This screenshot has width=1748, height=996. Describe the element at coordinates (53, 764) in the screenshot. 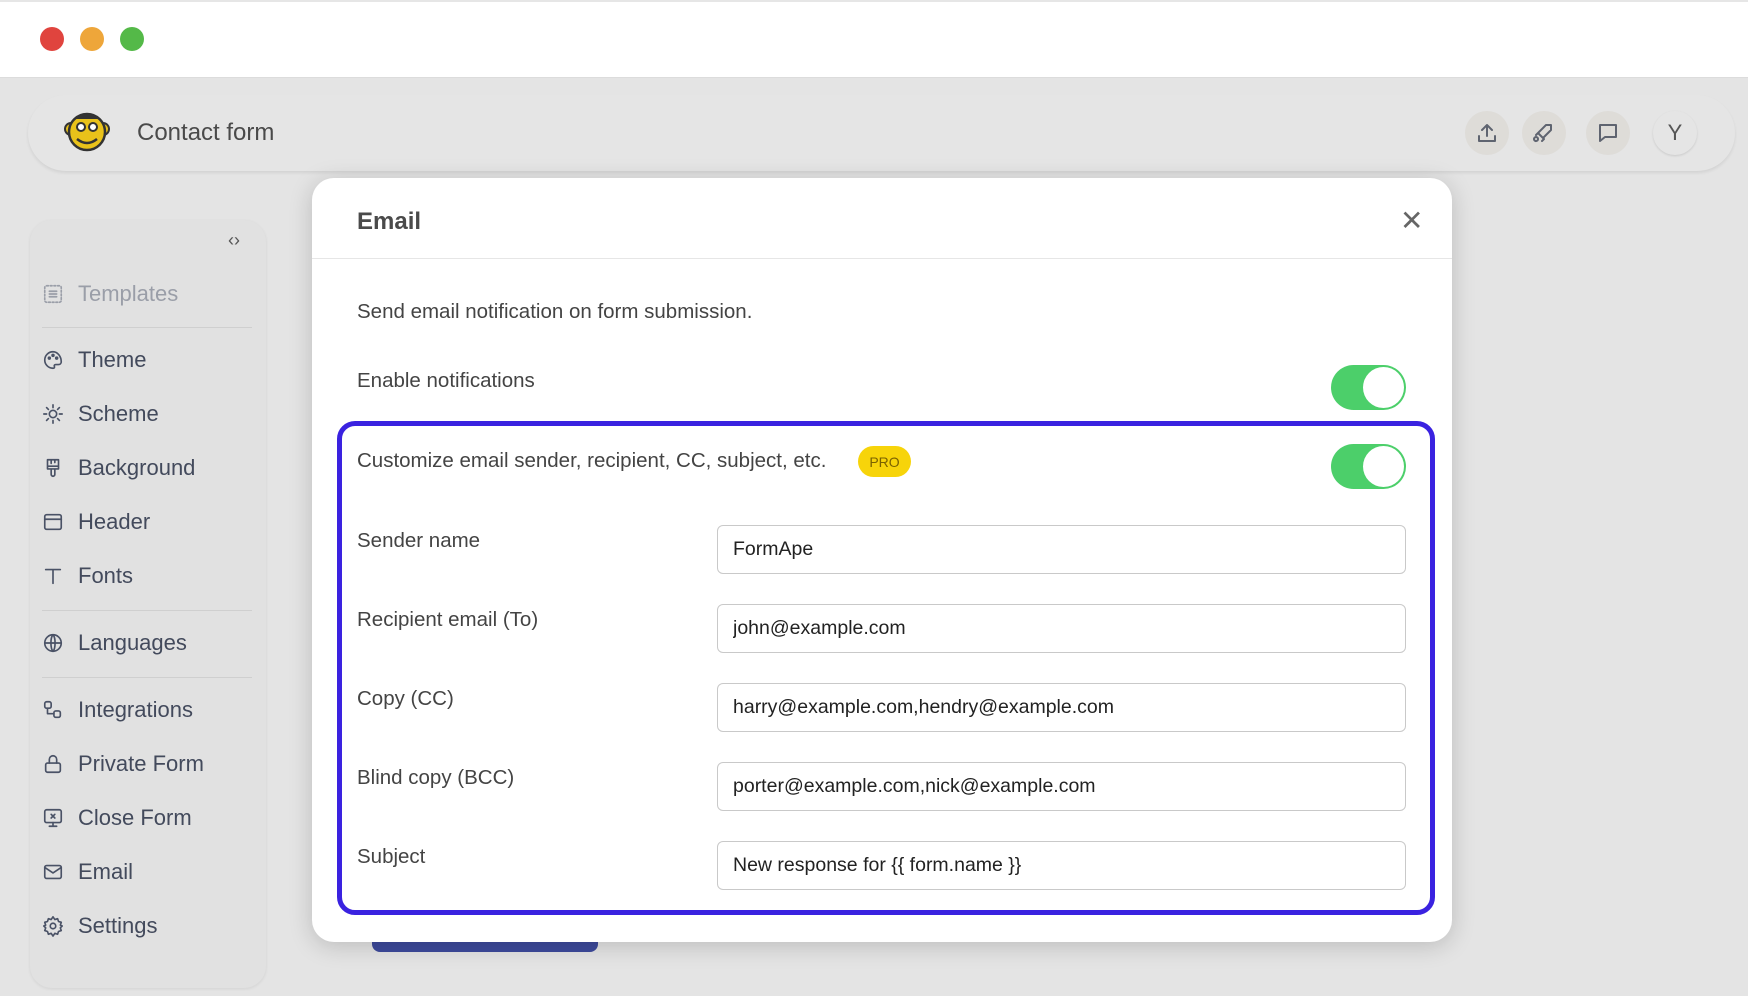

I see `lock-icon` at that location.